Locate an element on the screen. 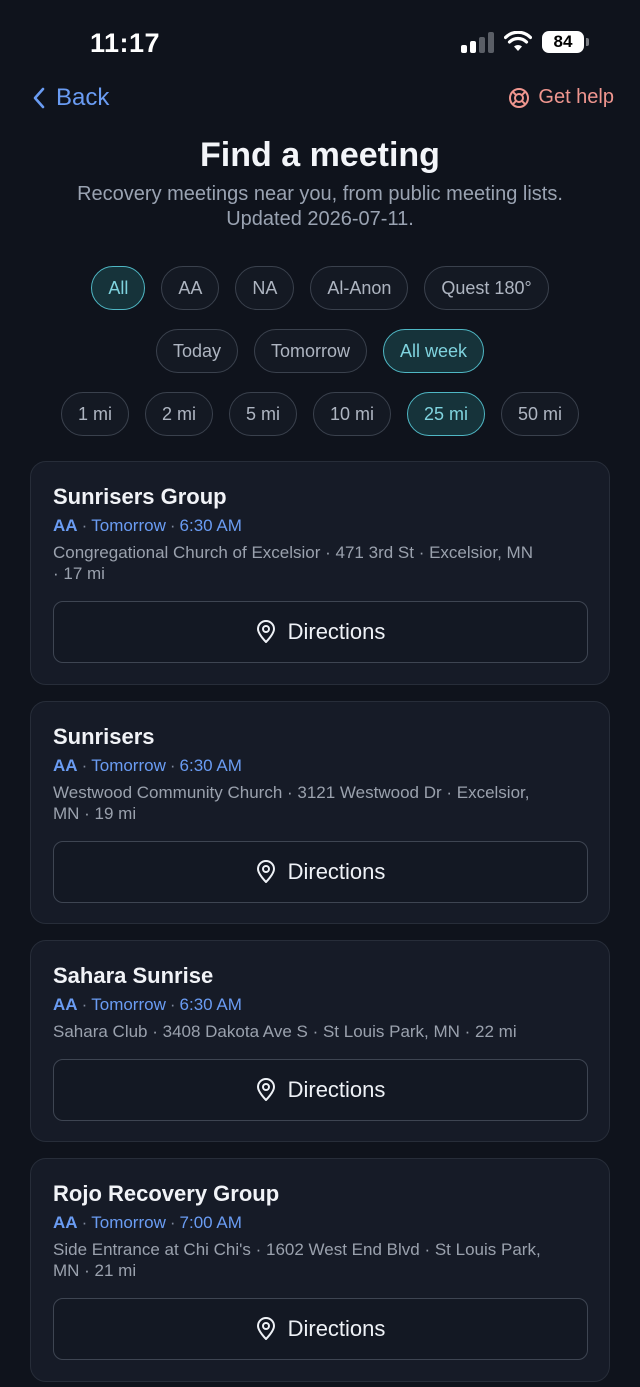 The image size is (640, 1387). meeting-name: Sunrisers is located at coordinates (104, 736).